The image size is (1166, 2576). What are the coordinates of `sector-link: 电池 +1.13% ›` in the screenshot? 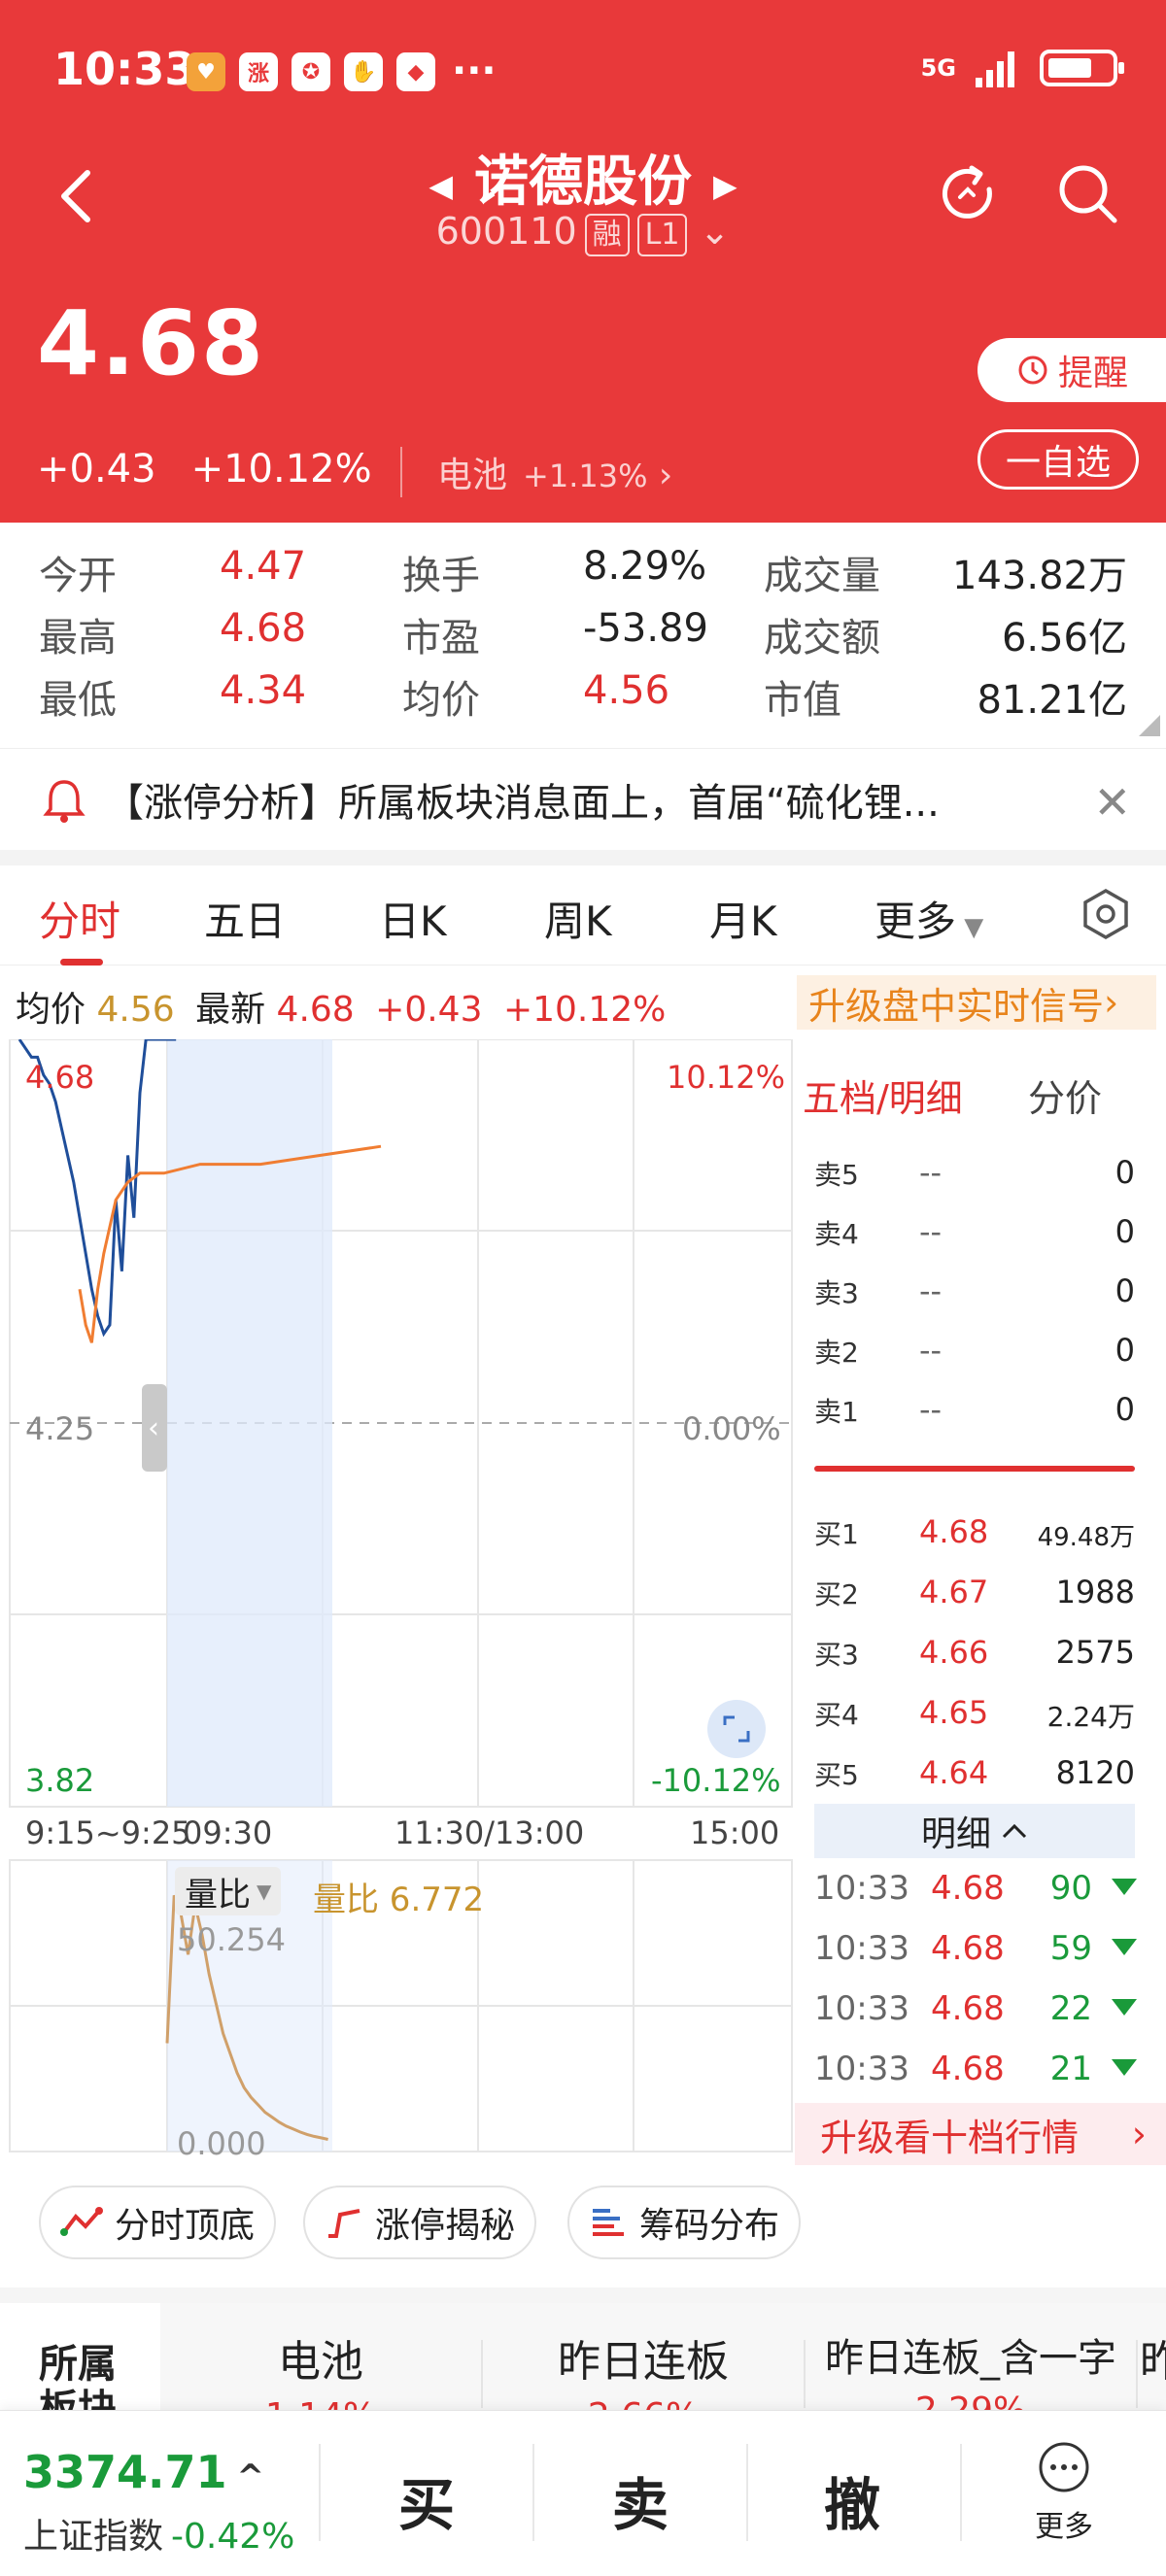 It's located at (536, 472).